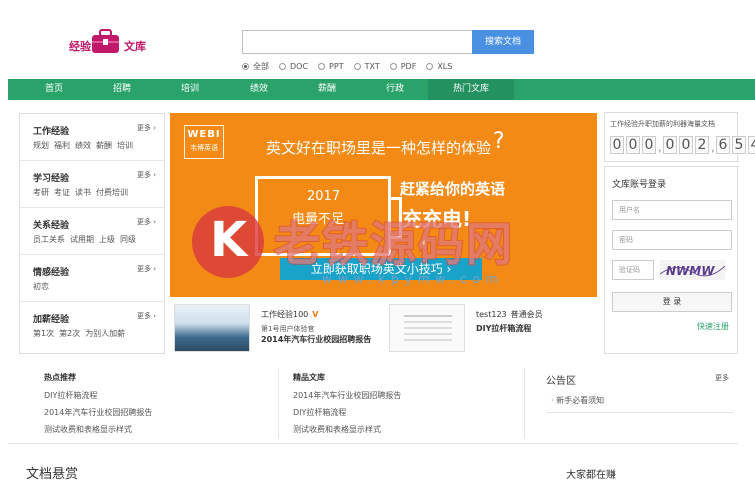  I want to click on nav-home: 首页, so click(54, 89).